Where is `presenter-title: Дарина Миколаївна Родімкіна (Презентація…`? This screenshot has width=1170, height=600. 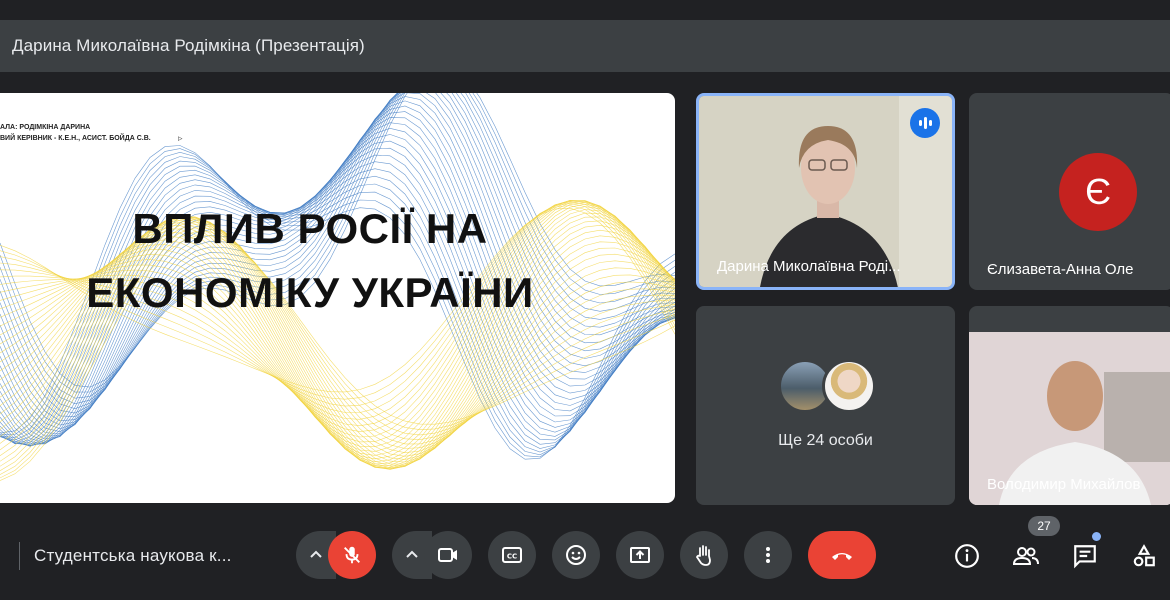
presenter-title: Дарина Миколаївна Родімкіна (Презентація… is located at coordinates (188, 45).